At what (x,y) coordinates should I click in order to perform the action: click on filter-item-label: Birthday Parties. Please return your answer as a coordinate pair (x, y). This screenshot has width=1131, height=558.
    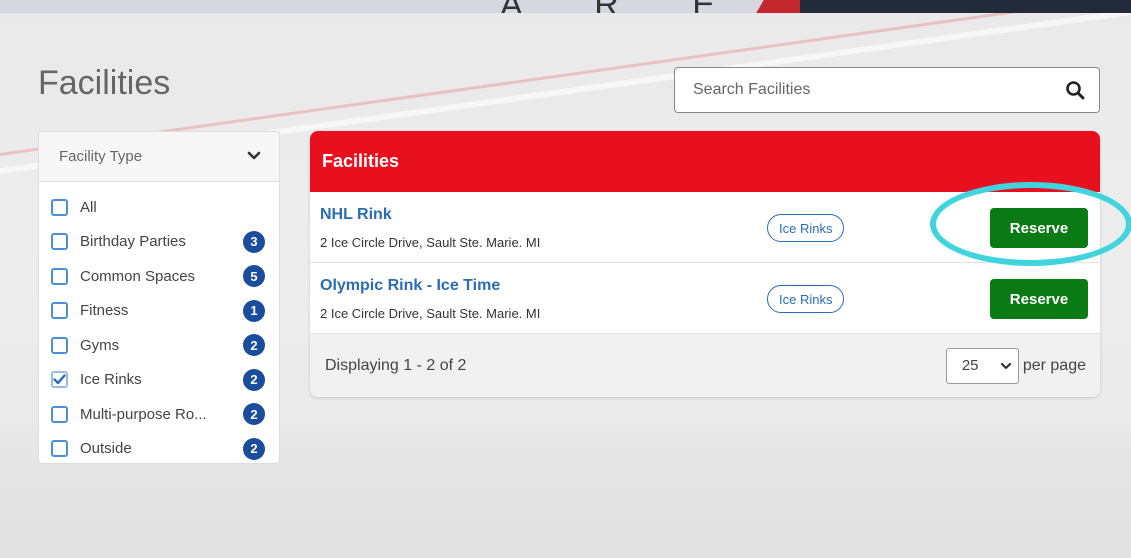
    Looking at the image, I should click on (133, 242).